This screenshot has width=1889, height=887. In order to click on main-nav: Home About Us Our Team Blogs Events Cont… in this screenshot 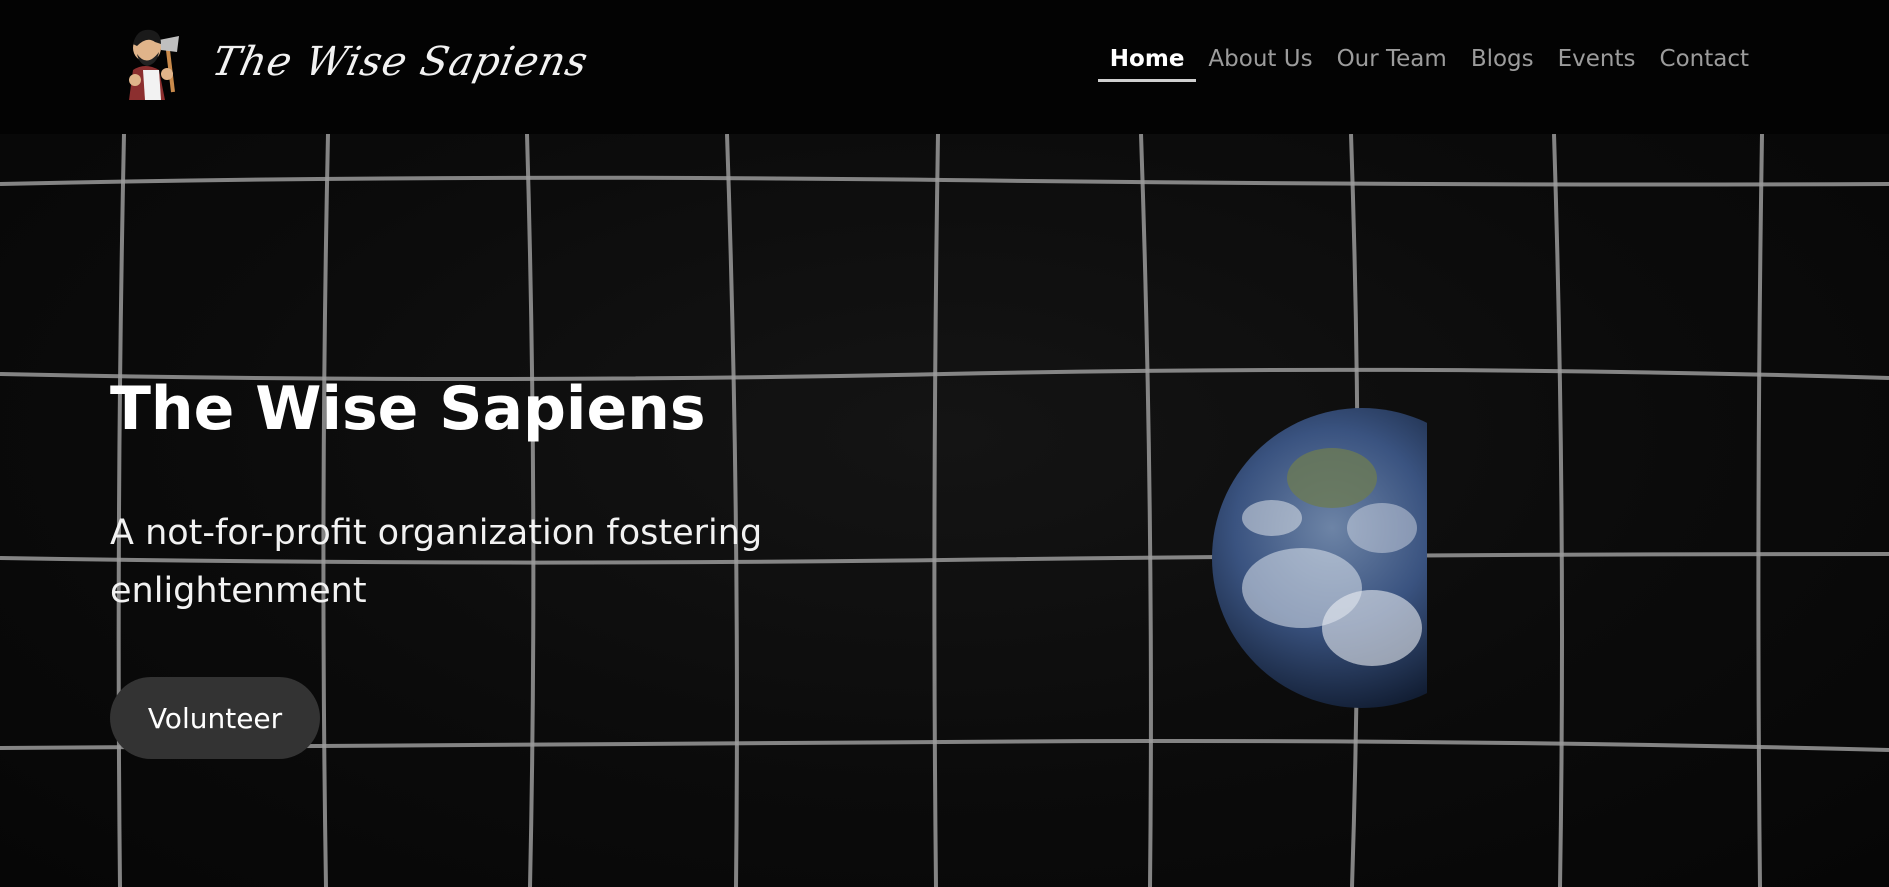, I will do `click(1429, 64)`.